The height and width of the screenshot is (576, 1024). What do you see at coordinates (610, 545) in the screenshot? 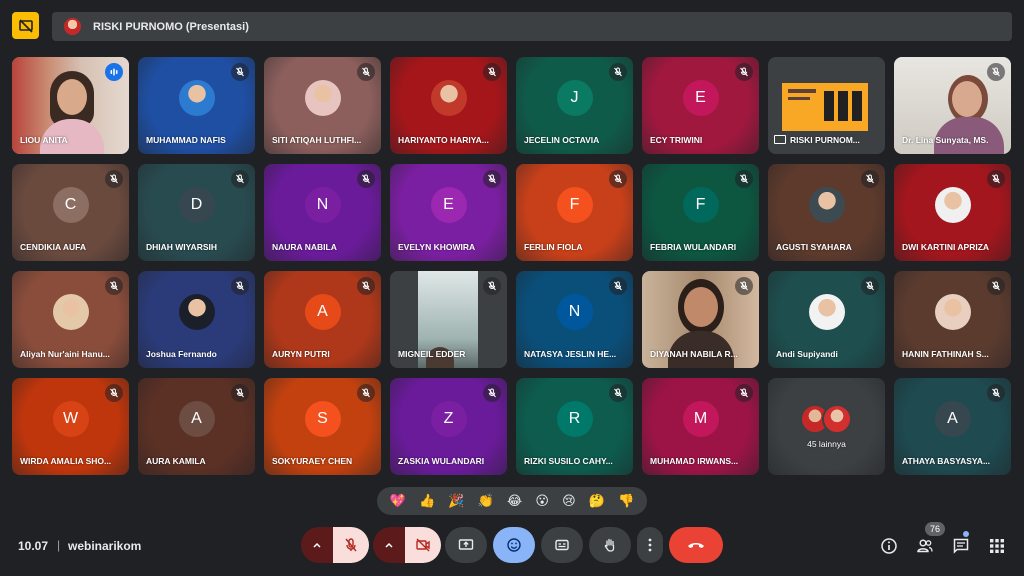
I see `raise-hand-button` at bounding box center [610, 545].